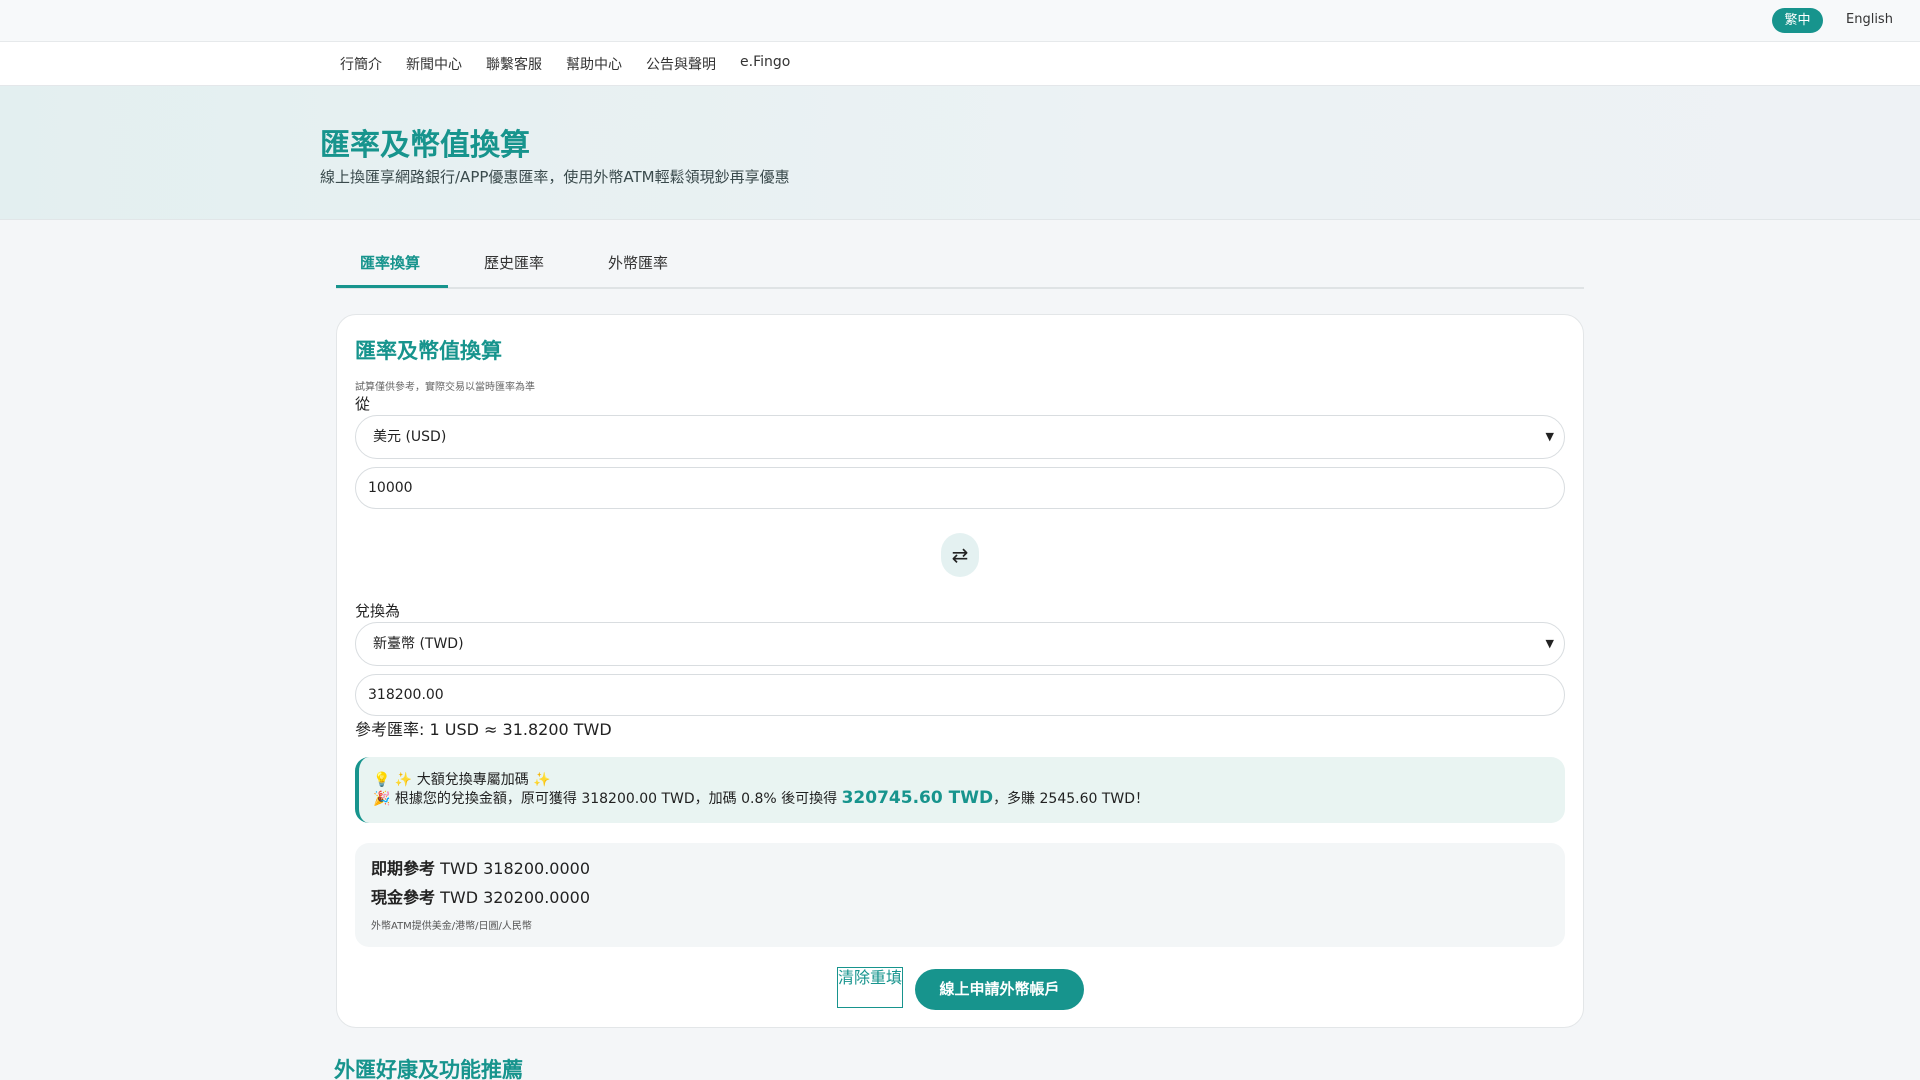  What do you see at coordinates (445, 387) in the screenshot?
I see `converter-note: 試算僅供參考，實際交易以當時匯率為準` at bounding box center [445, 387].